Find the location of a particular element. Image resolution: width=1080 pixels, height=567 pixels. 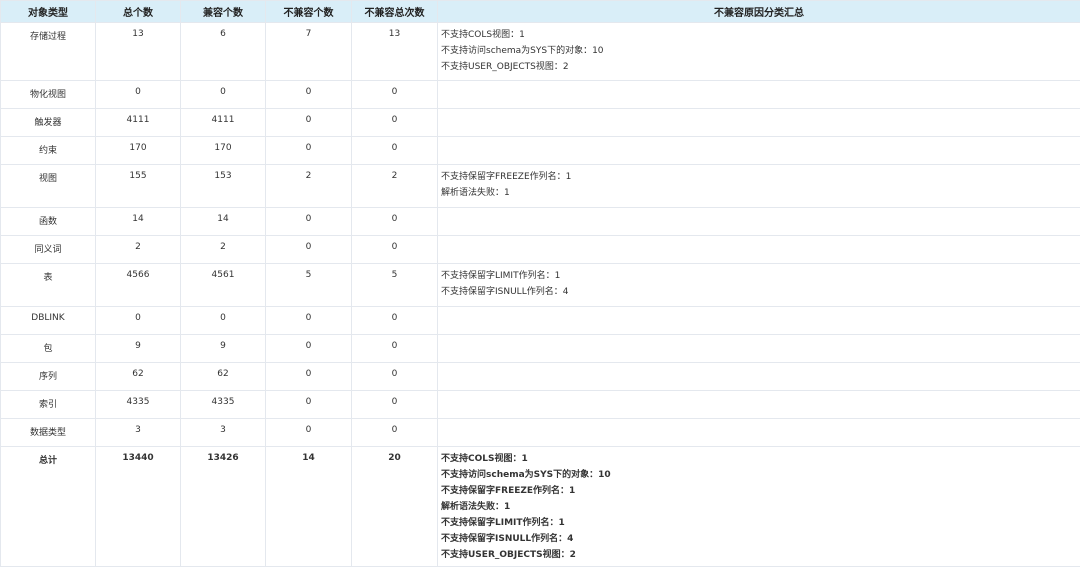

cell-total: 62 is located at coordinates (138, 377).